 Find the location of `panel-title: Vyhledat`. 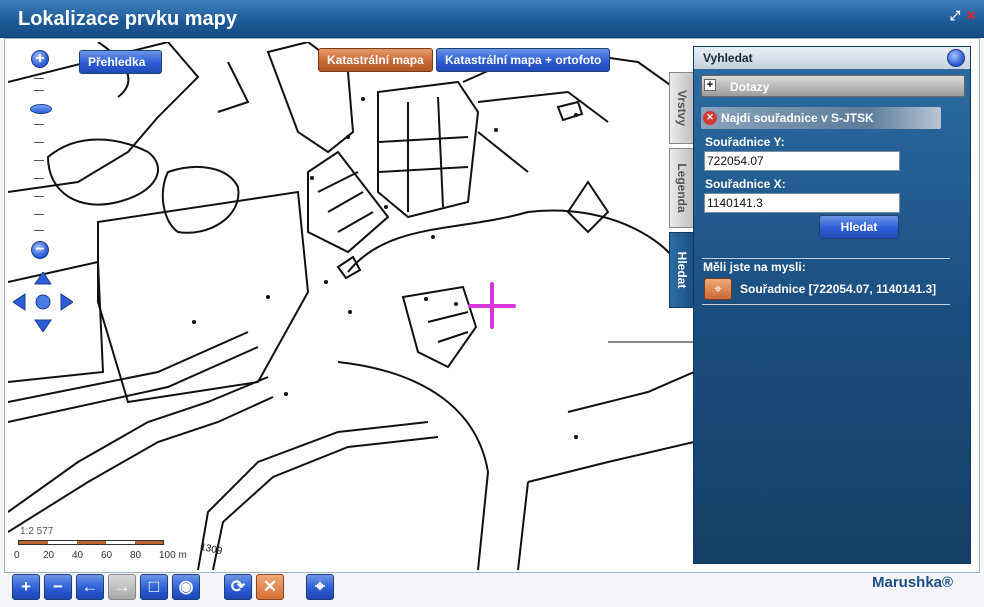

panel-title: Vyhledat is located at coordinates (832, 58).